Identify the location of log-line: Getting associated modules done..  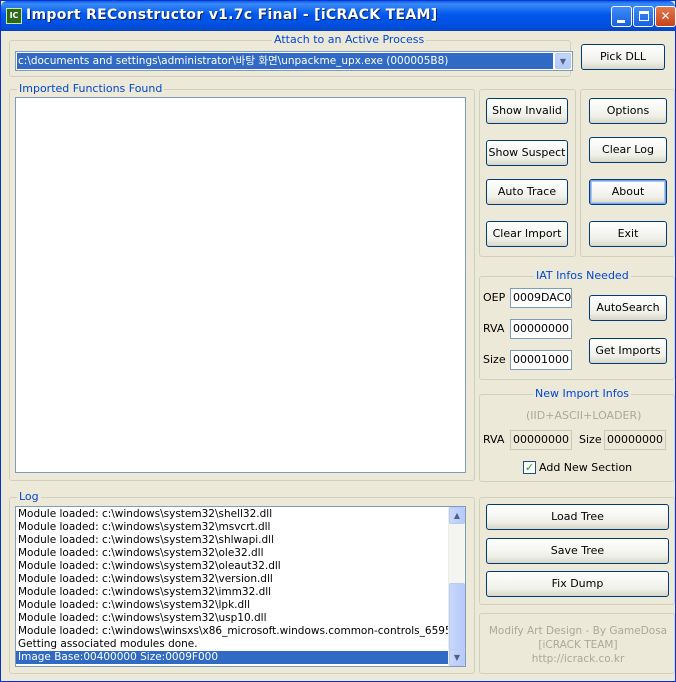
(232, 644).